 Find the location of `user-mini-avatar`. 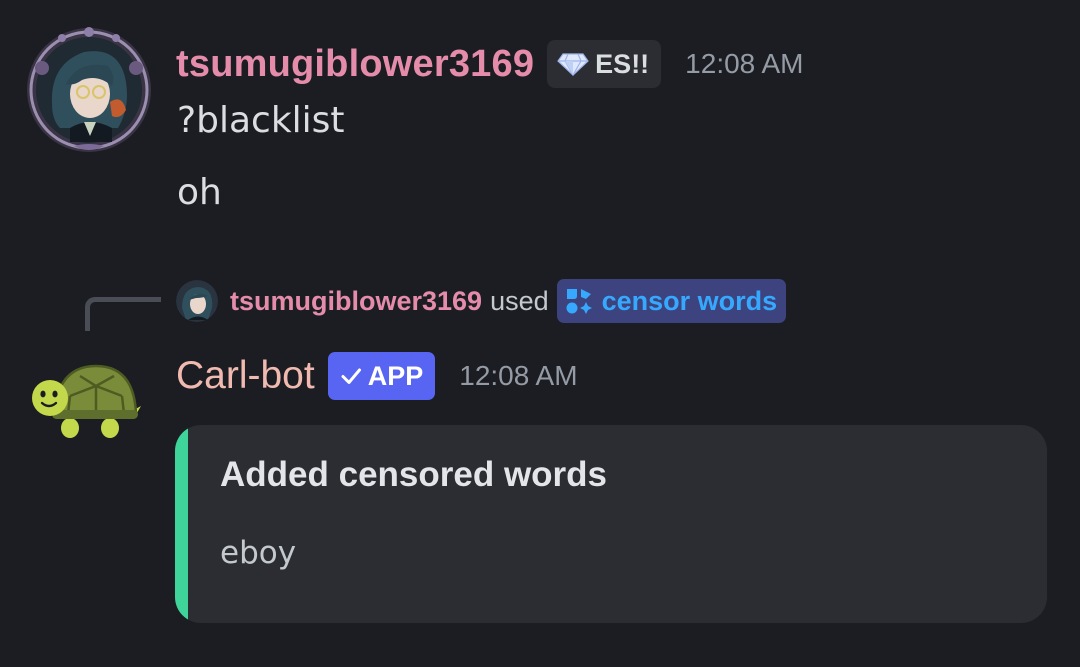

user-mini-avatar is located at coordinates (197, 301).